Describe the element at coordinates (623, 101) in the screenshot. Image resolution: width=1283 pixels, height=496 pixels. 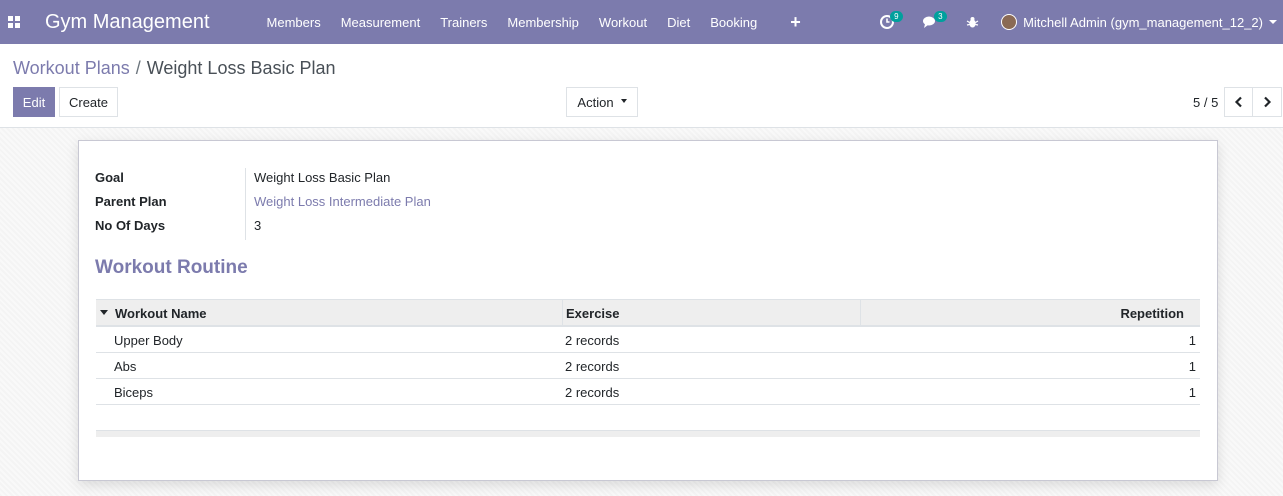
I see `caret-down-icon` at that location.